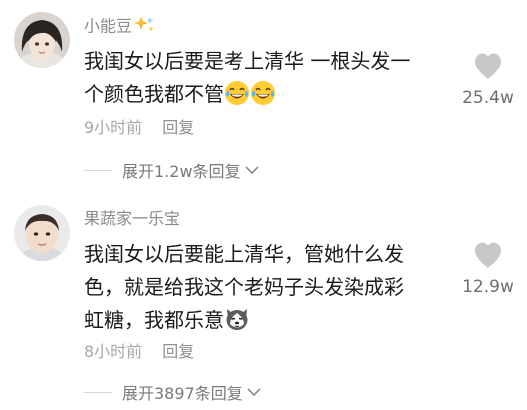 The height and width of the screenshot is (410, 527). I want to click on comment-line: 色，就是给我这个老妈子头发染成彩, so click(244, 287).